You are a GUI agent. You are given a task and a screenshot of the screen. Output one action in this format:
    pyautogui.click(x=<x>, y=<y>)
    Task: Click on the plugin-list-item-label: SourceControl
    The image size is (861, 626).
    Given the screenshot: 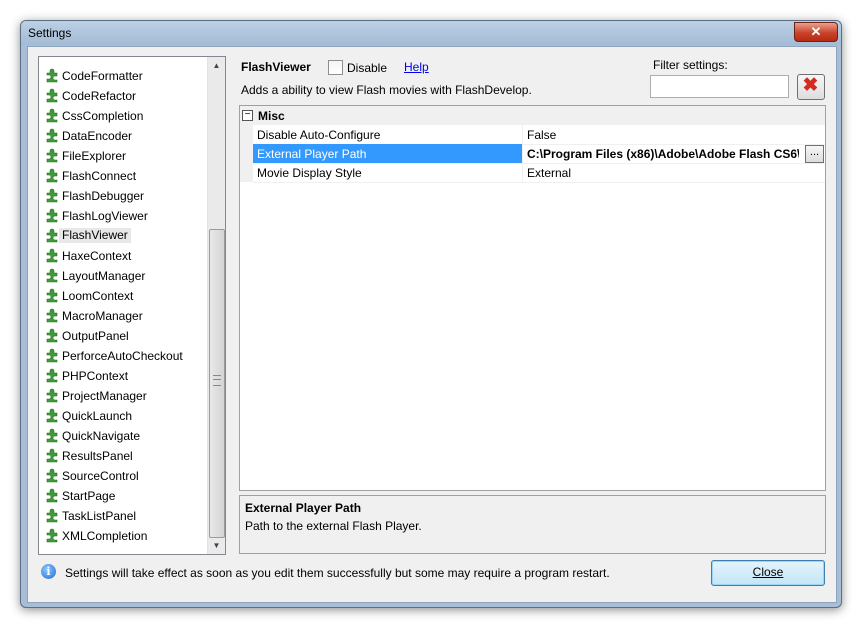 What is the action you would take?
    pyautogui.click(x=100, y=476)
    